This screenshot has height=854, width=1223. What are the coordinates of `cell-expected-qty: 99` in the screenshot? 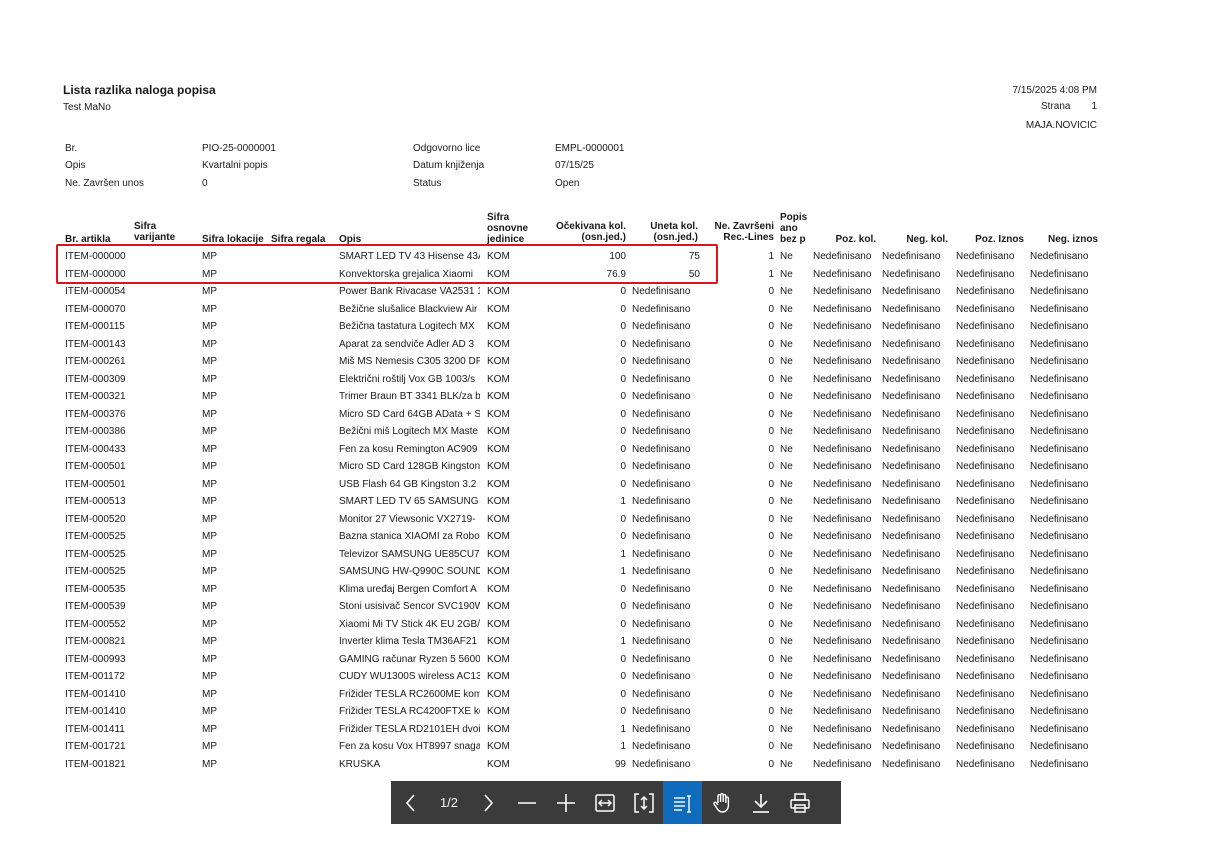 It's located at (620, 764).